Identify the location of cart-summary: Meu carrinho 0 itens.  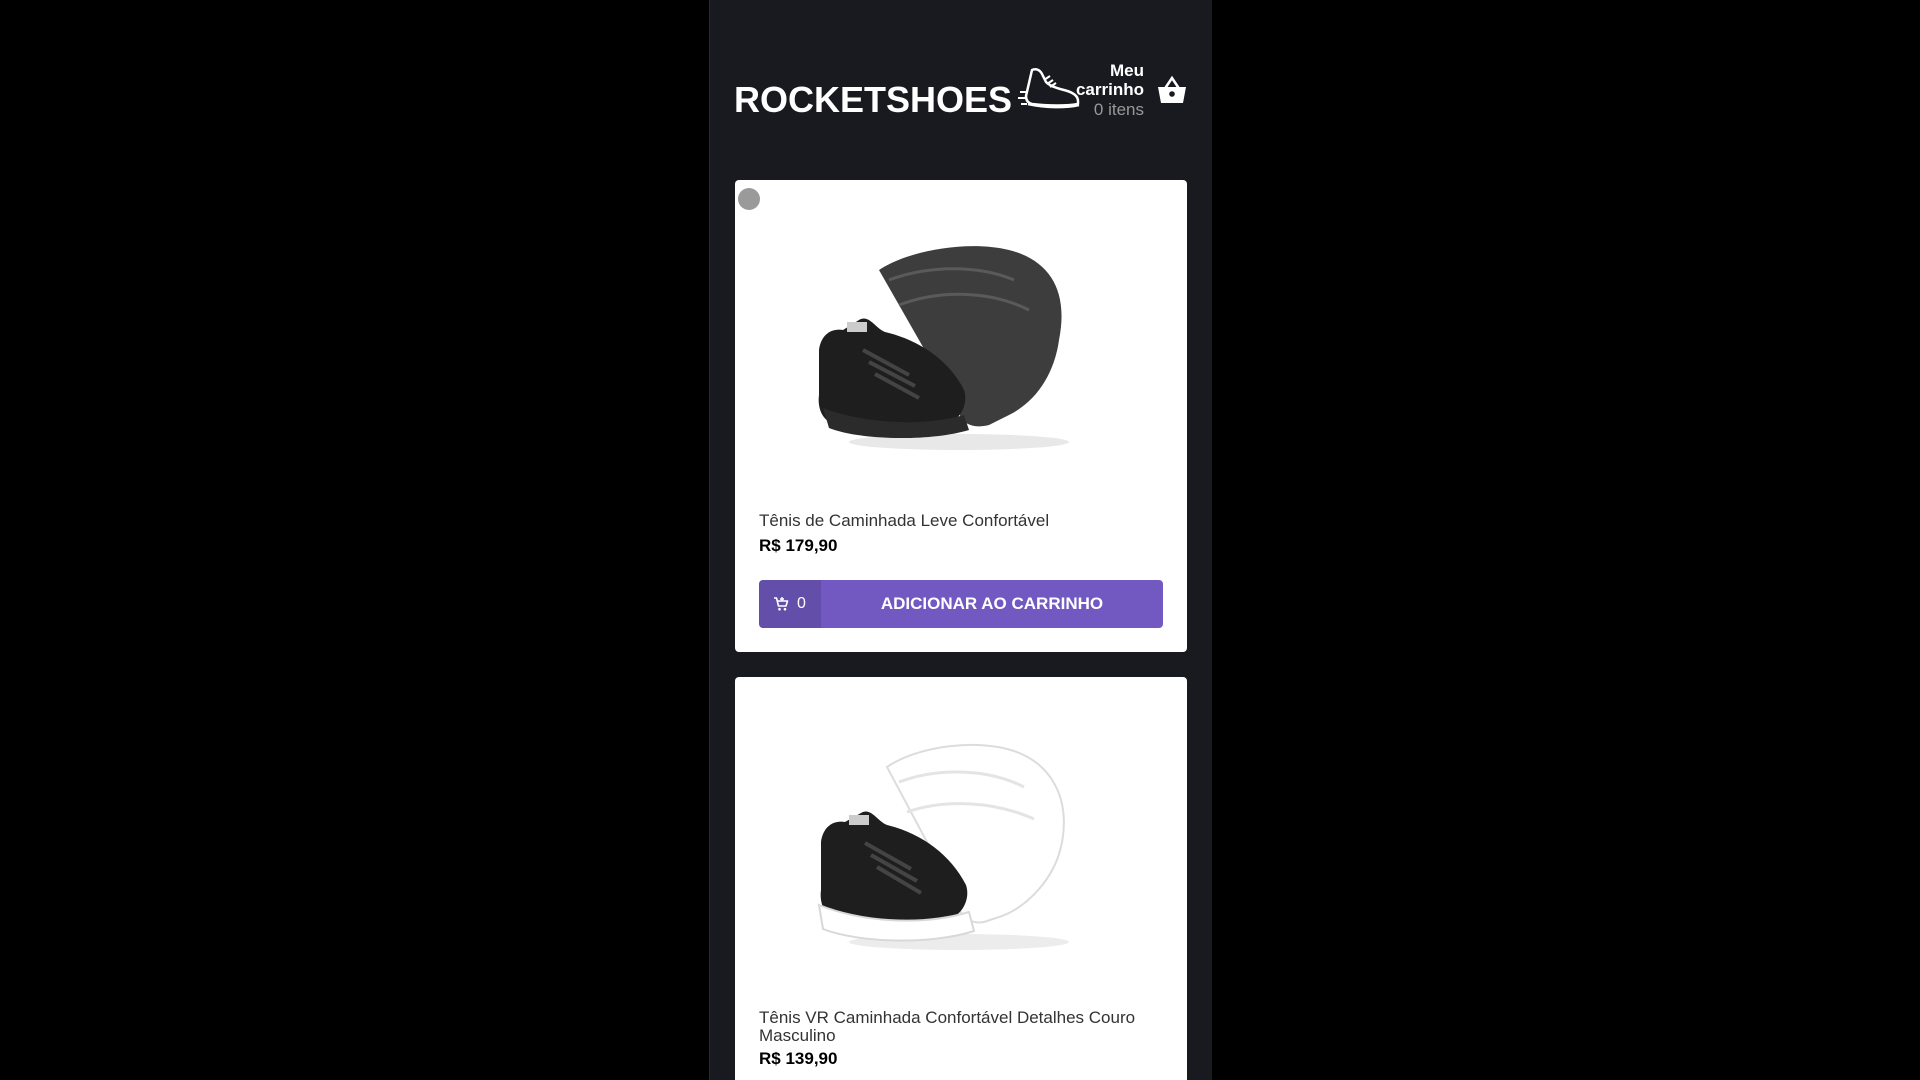
(1109, 90).